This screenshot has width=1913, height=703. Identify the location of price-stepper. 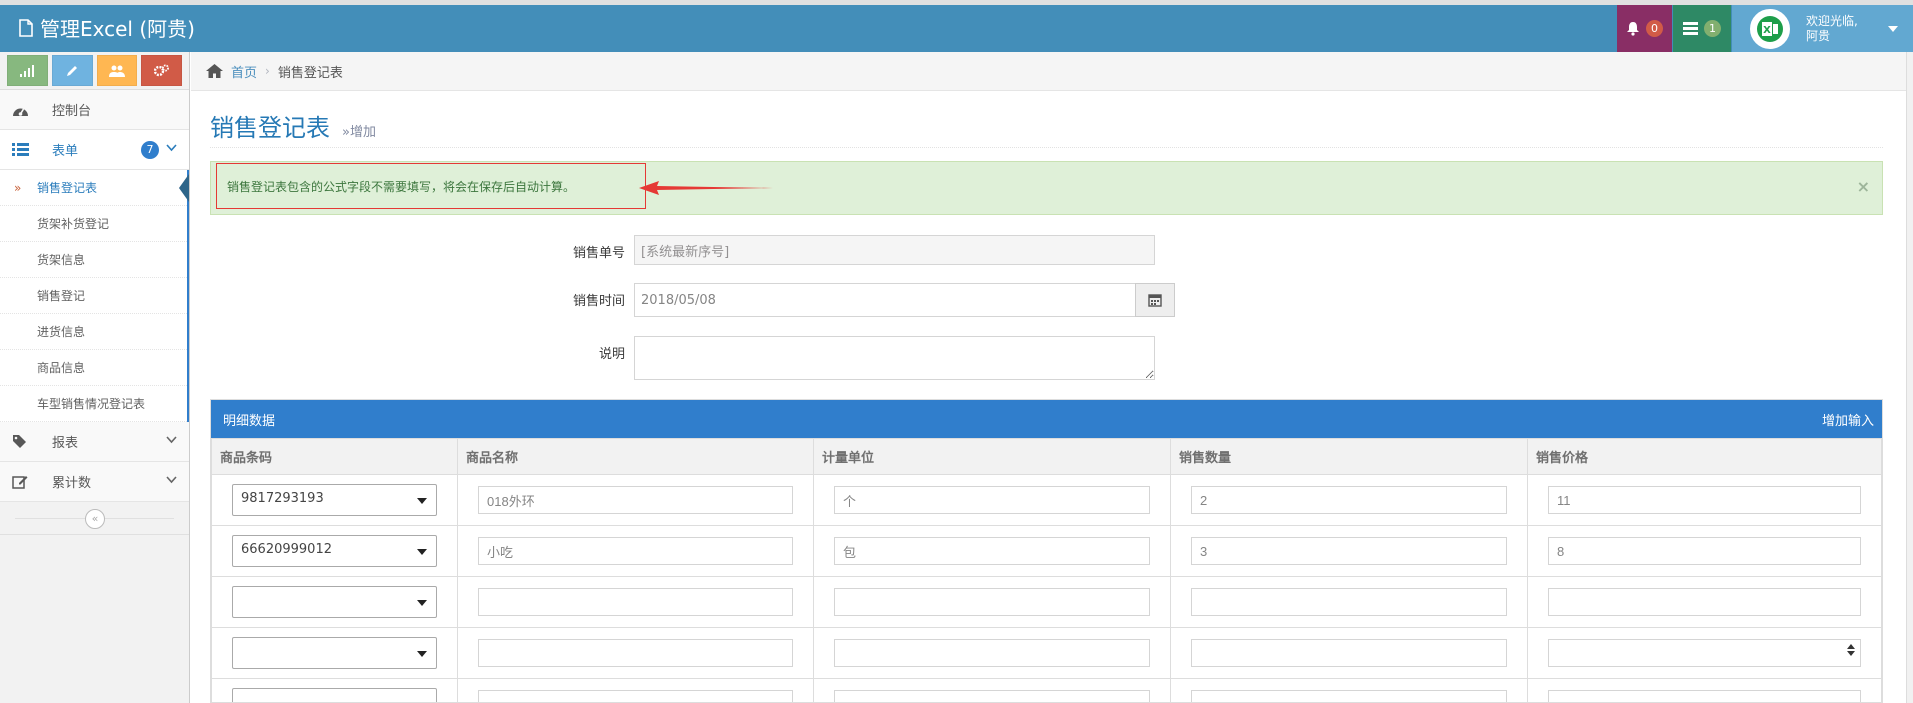
(1704, 653).